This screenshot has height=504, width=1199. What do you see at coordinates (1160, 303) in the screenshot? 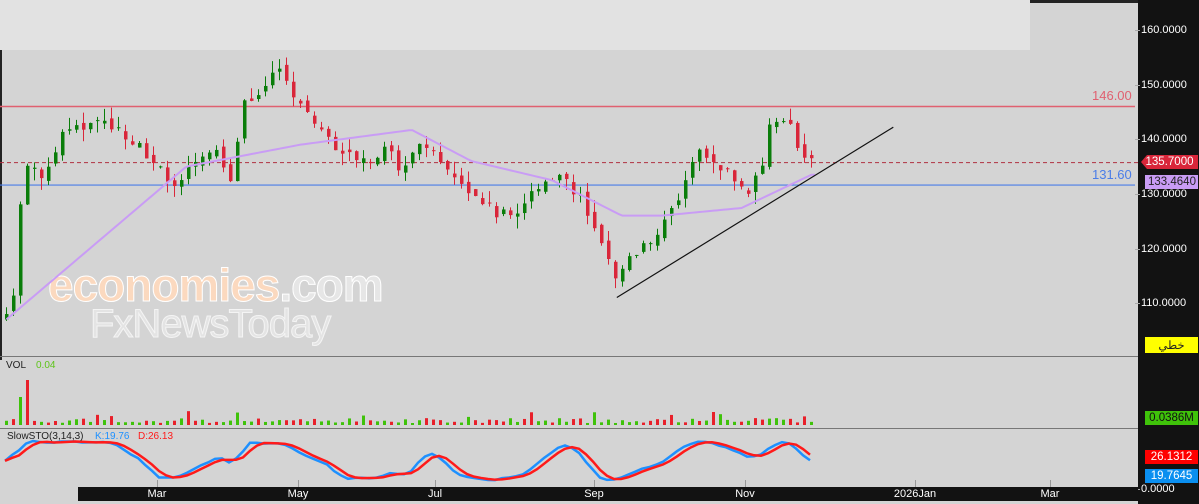
I see `price-tick: 110.0000` at bounding box center [1160, 303].